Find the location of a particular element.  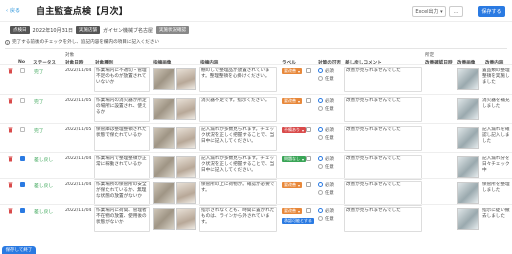

row-reply-detail: 保管所を整理しました is located at coordinates (496, 187).